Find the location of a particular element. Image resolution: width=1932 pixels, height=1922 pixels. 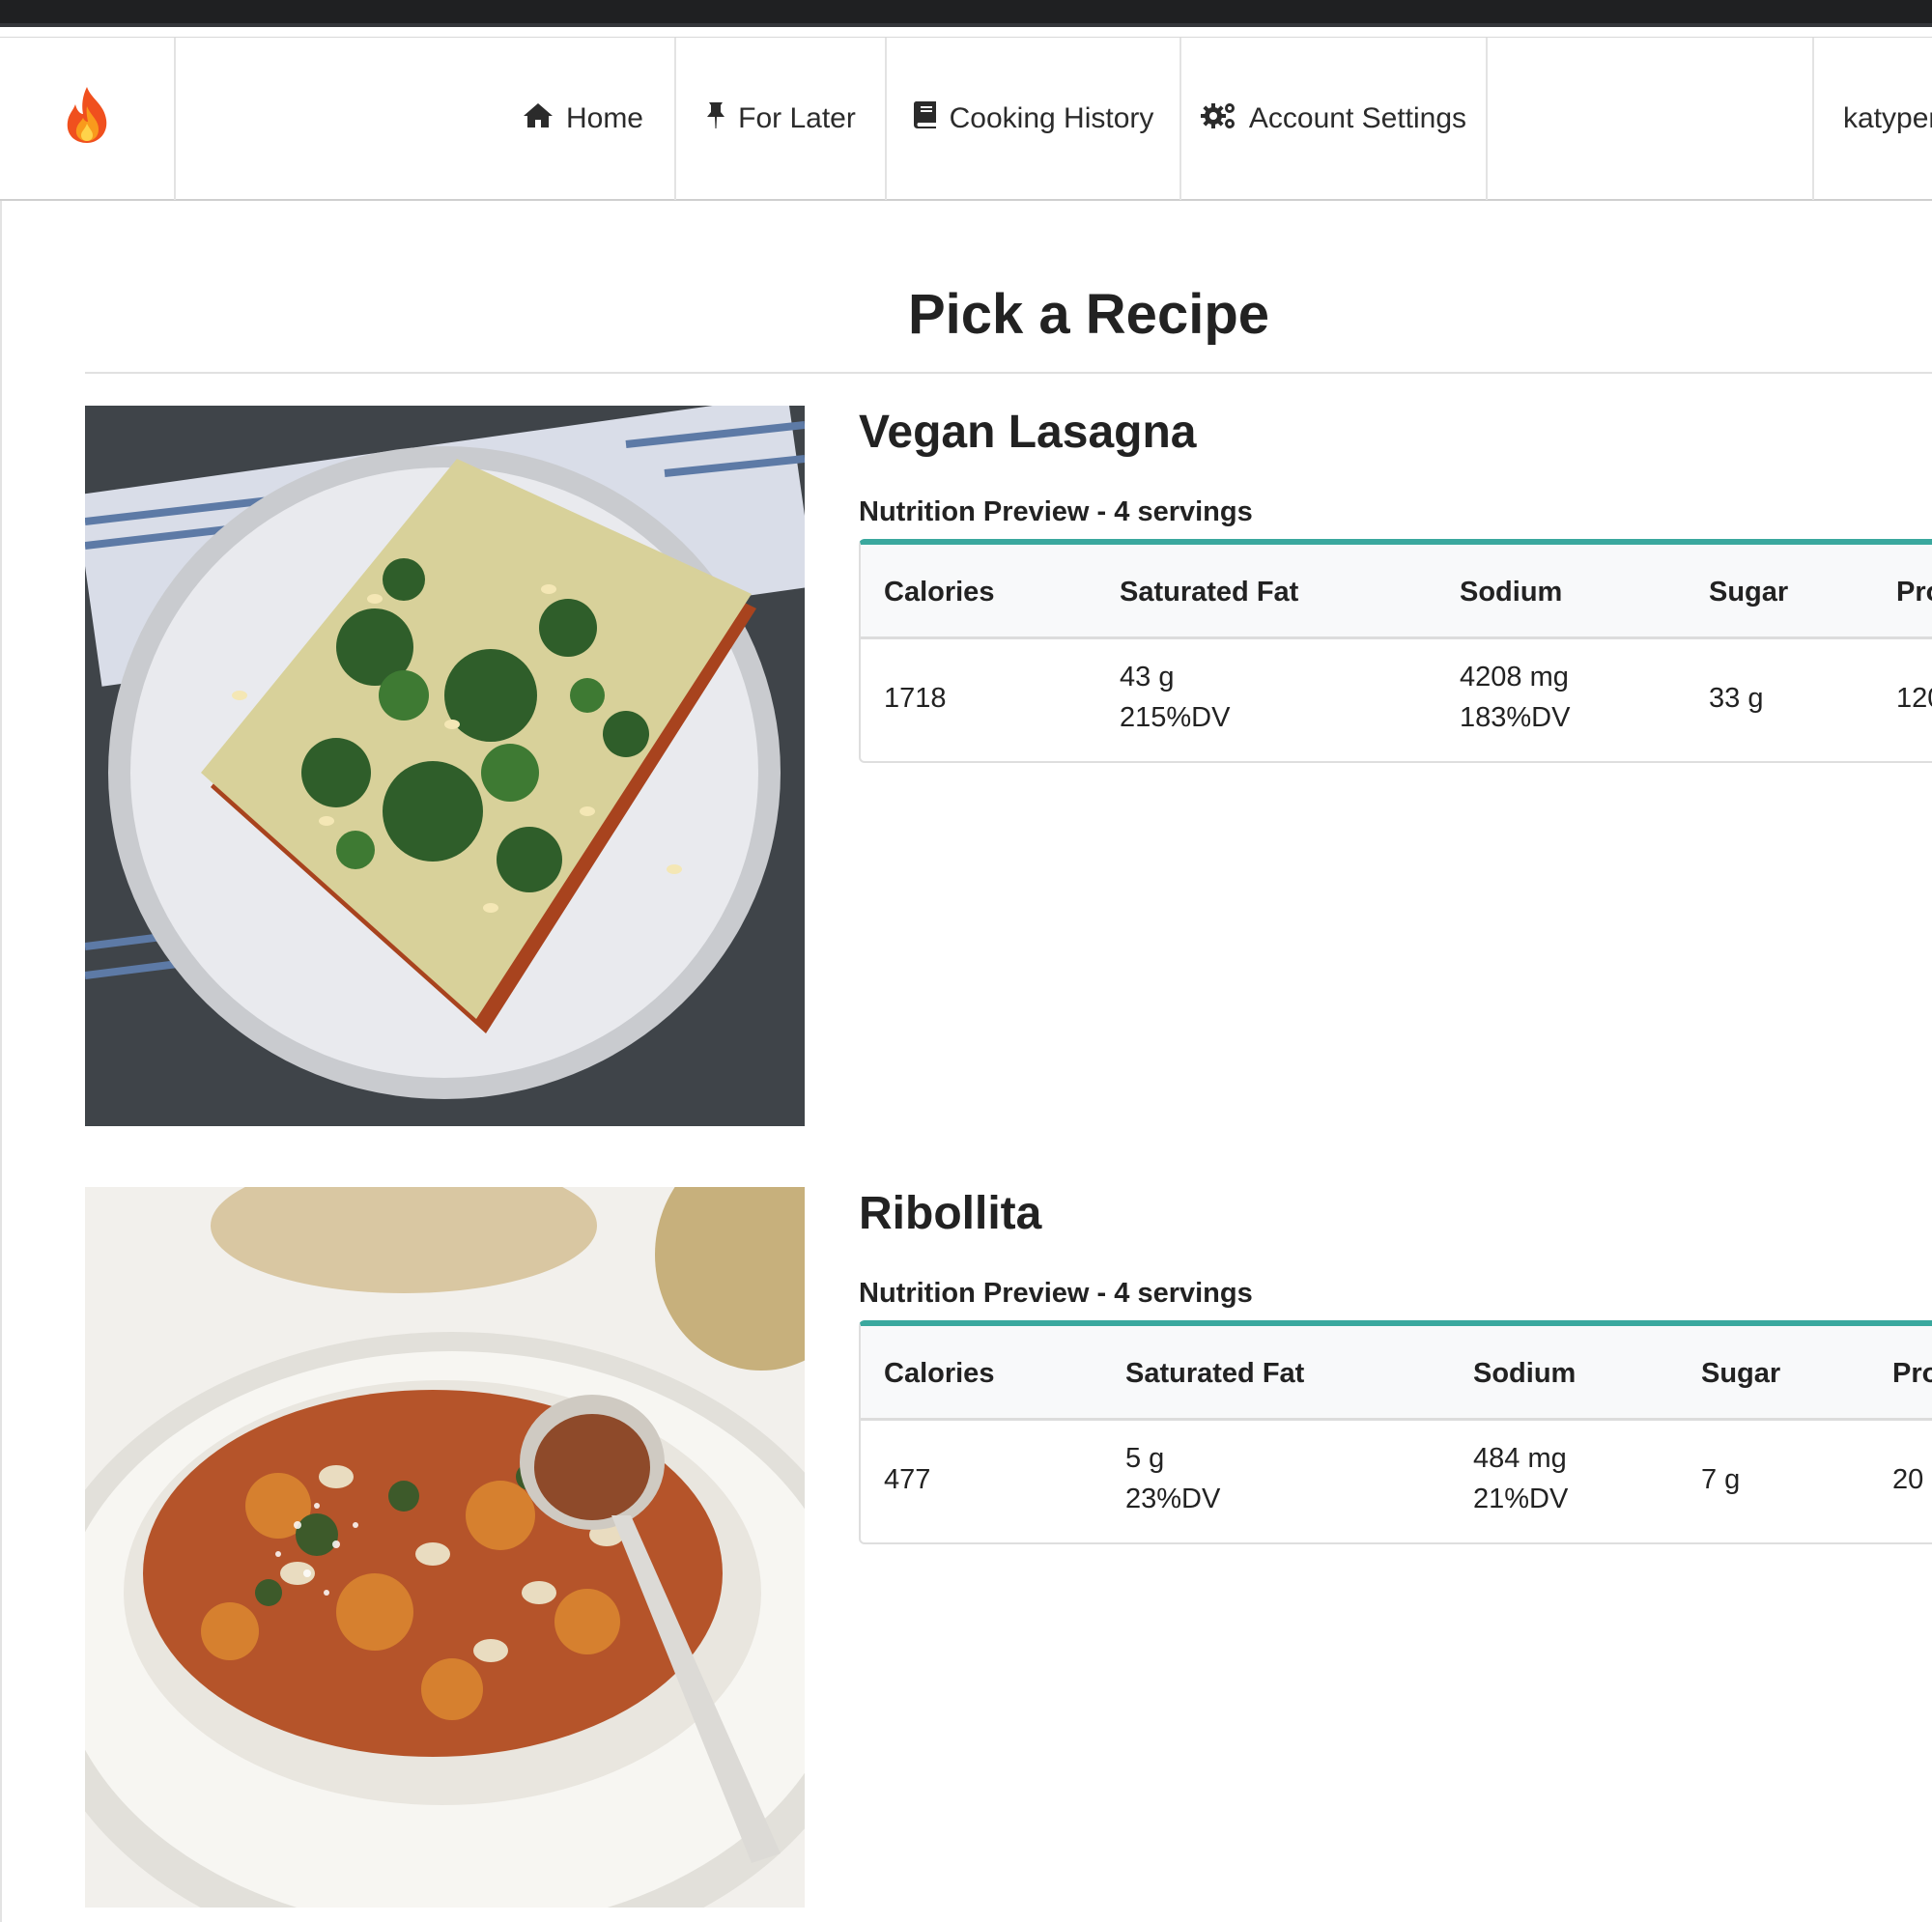

gears-icon is located at coordinates (1218, 118).